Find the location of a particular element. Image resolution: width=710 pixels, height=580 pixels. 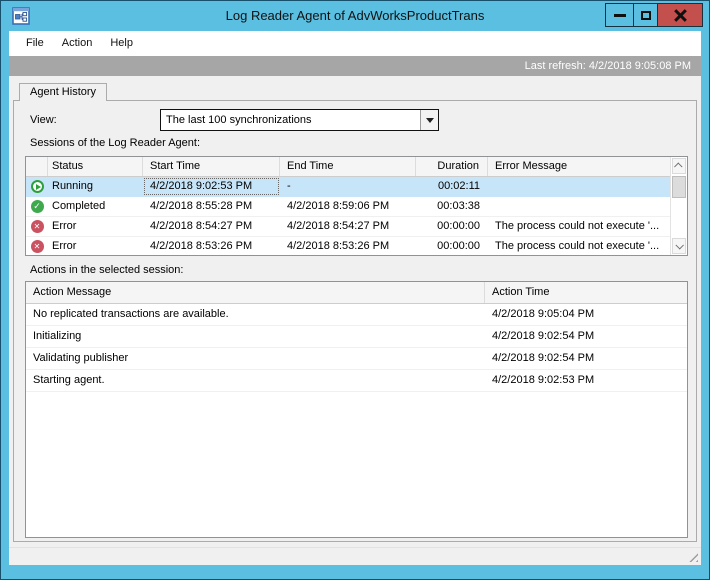

session-duration: 00:03:38 is located at coordinates (458, 206).